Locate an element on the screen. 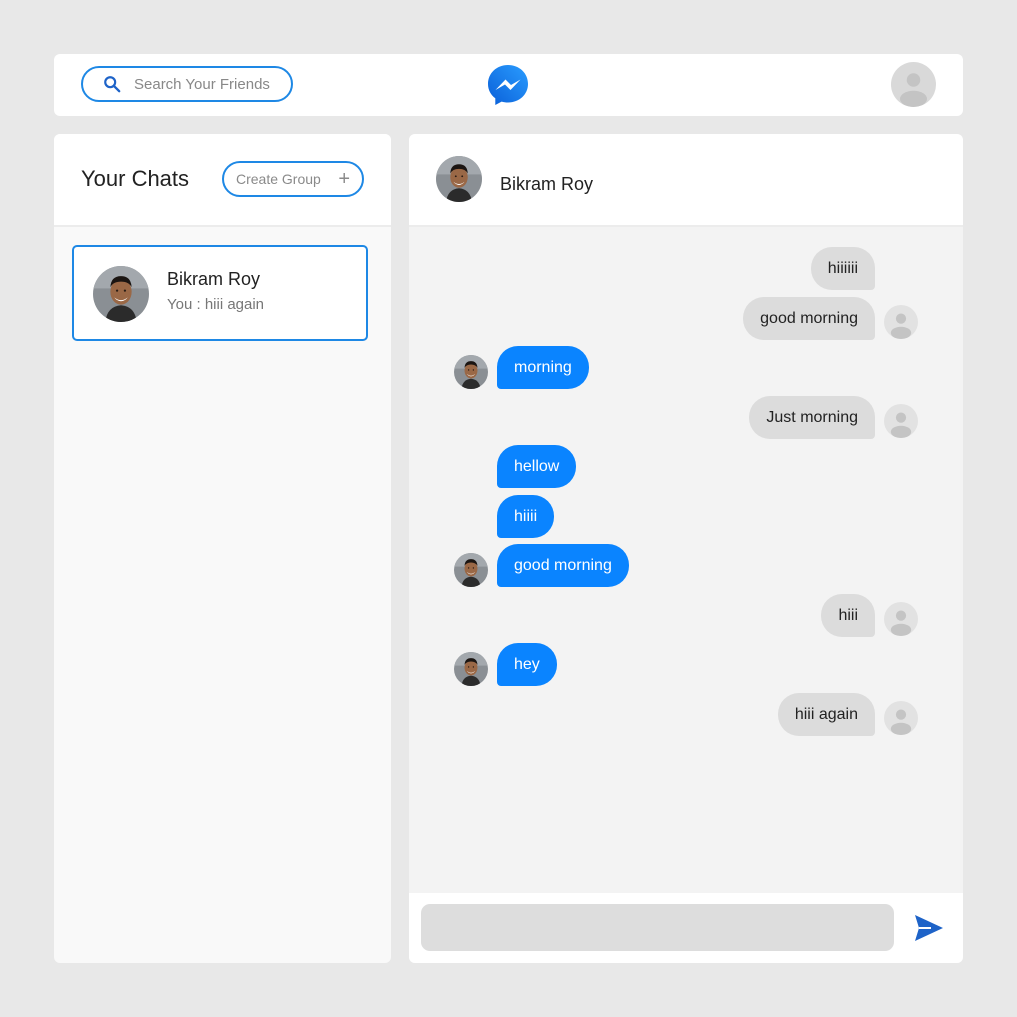 Image resolution: width=1017 pixels, height=1017 pixels. message-outgoing: good morning is located at coordinates (809, 318).